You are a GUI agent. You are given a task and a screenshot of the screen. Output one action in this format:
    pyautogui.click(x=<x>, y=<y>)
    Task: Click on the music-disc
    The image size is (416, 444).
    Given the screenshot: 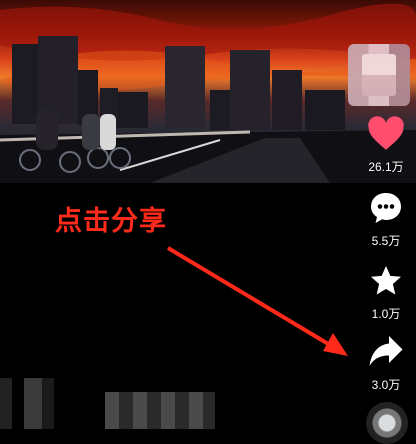 What is the action you would take?
    pyautogui.click(x=387, y=423)
    